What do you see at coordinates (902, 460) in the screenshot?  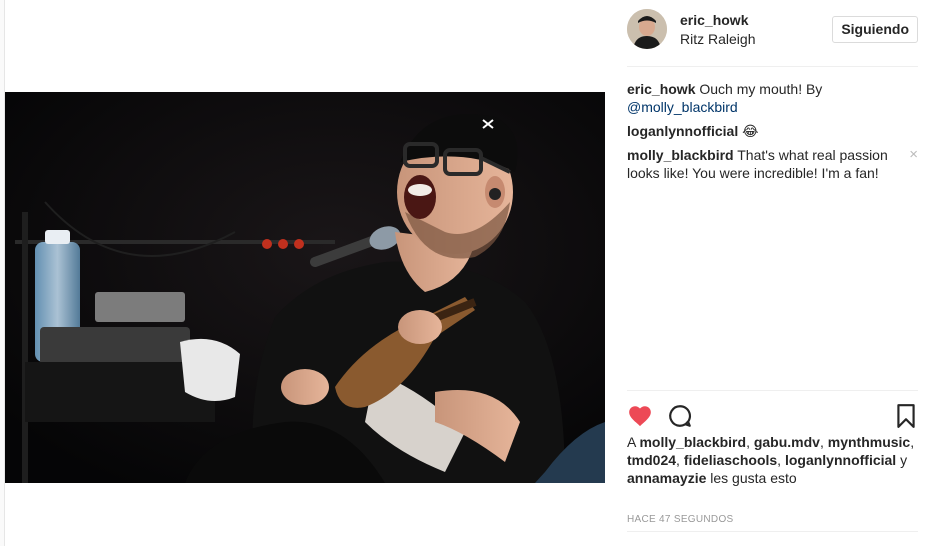 I see `likes-separator: y` at bounding box center [902, 460].